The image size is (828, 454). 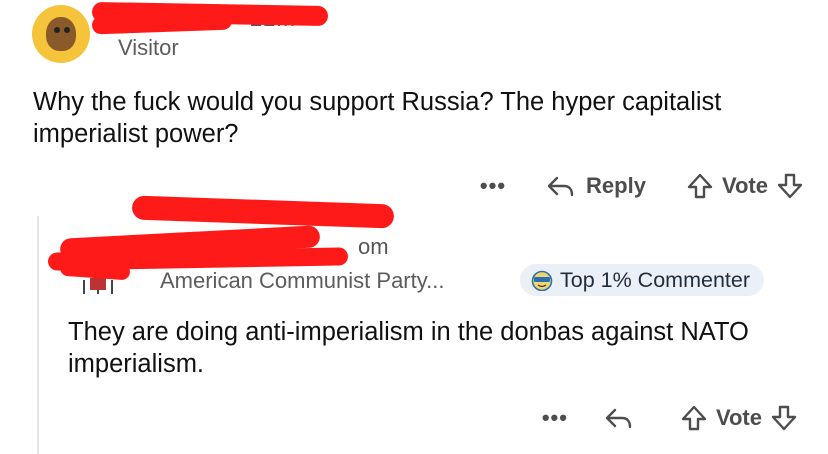 I want to click on username: om, so click(x=373, y=247).